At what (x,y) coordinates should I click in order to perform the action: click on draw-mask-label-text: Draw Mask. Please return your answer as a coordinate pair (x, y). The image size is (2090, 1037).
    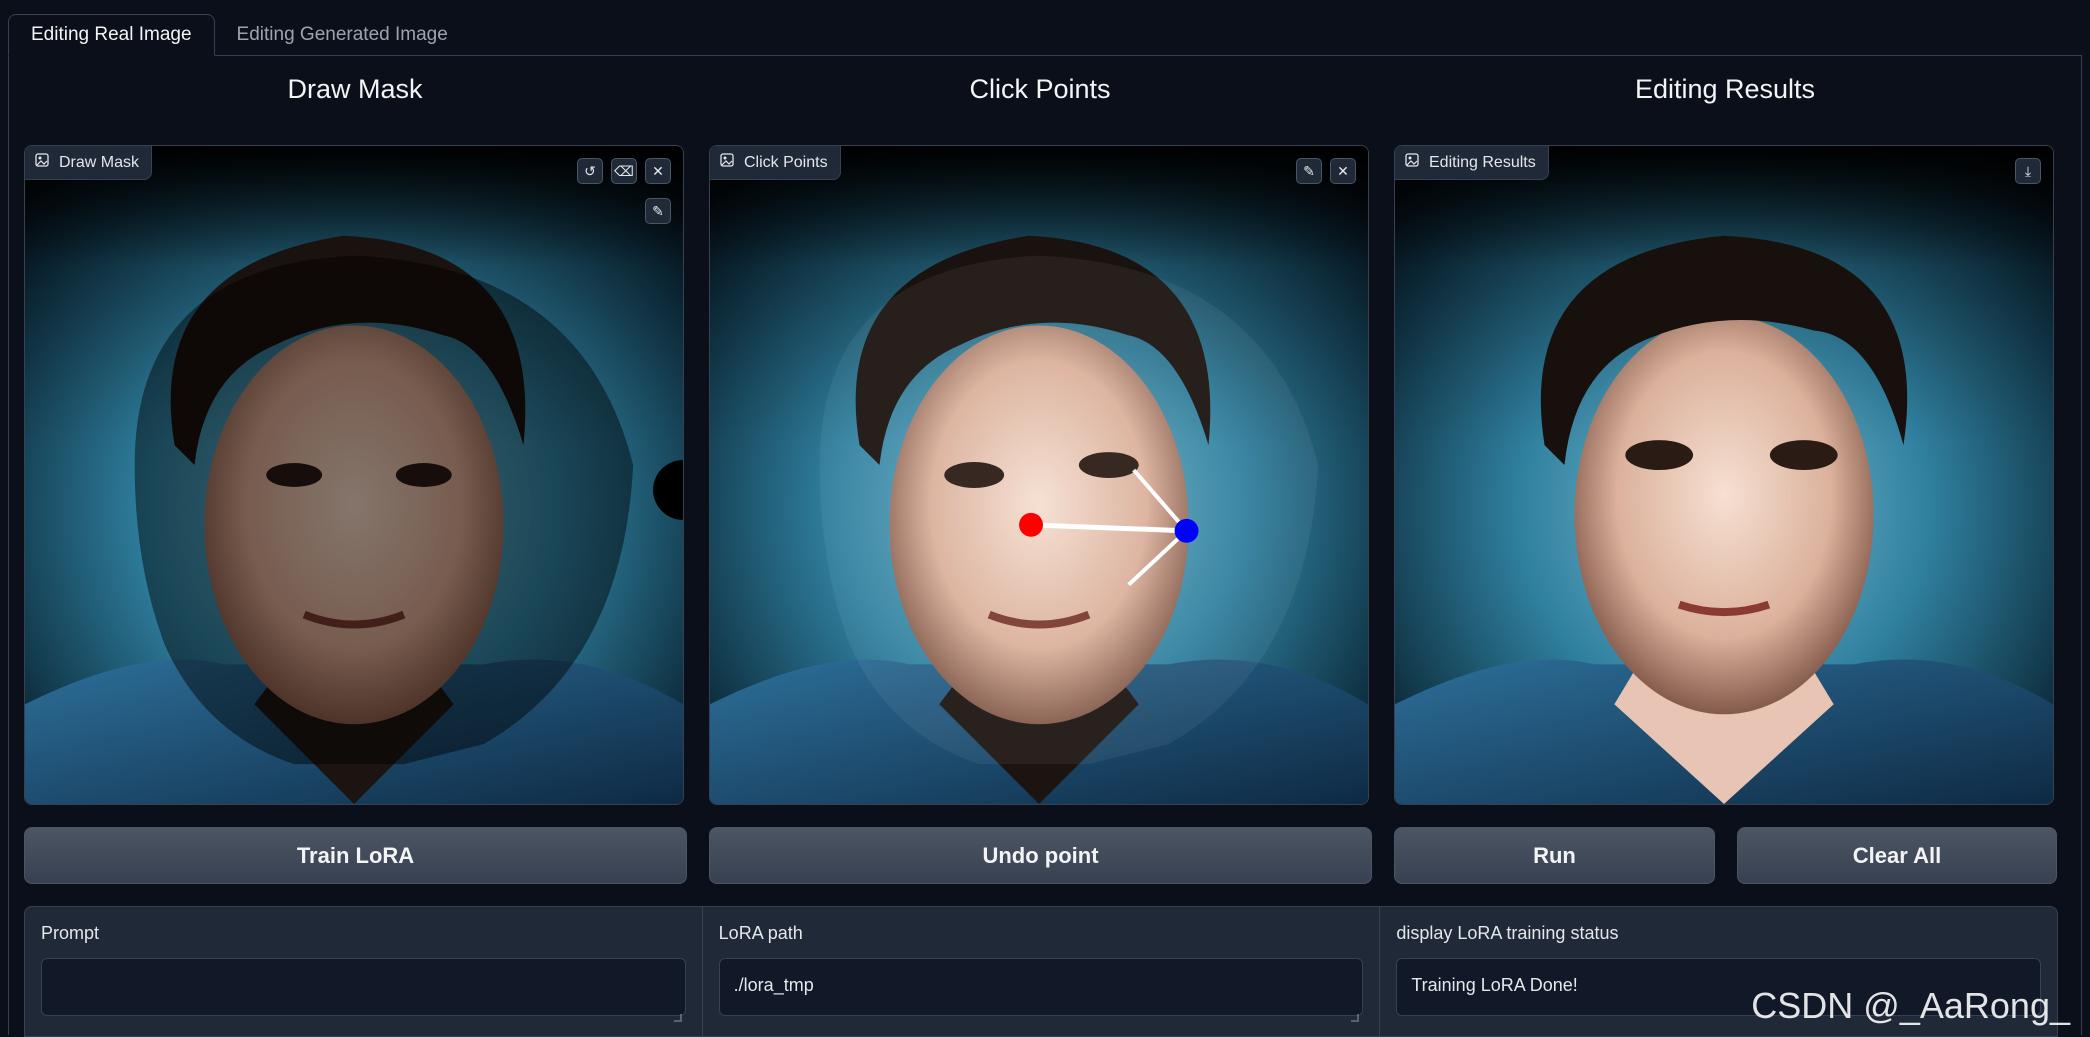
    Looking at the image, I should click on (99, 162).